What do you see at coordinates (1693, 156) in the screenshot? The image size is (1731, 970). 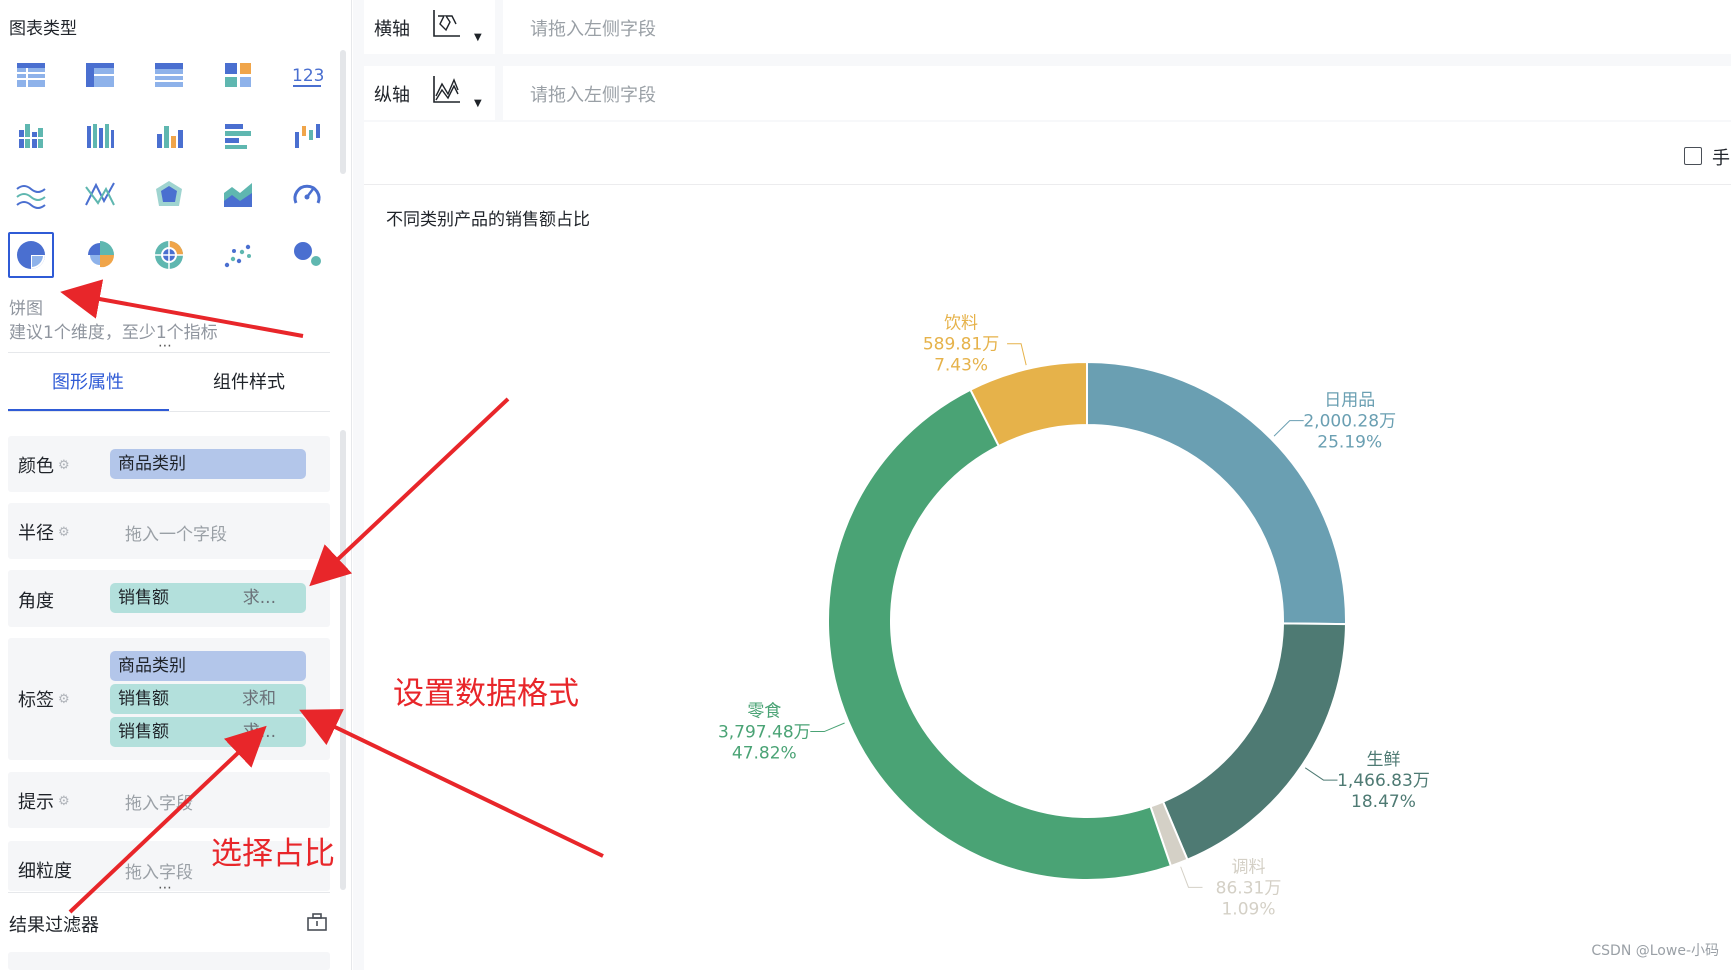 I see `manual-checkbox` at bounding box center [1693, 156].